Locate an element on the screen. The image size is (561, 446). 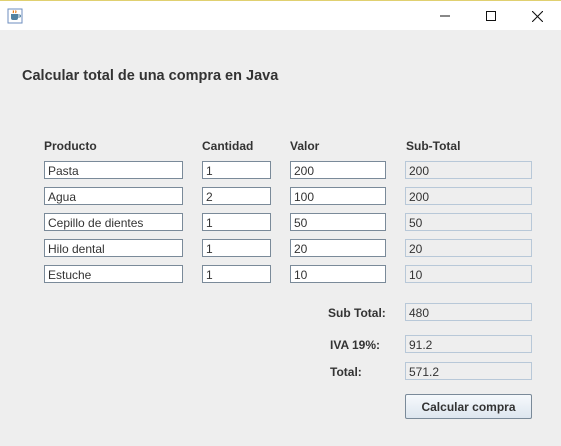
cantidad-field-3: 1 is located at coordinates (236, 222).